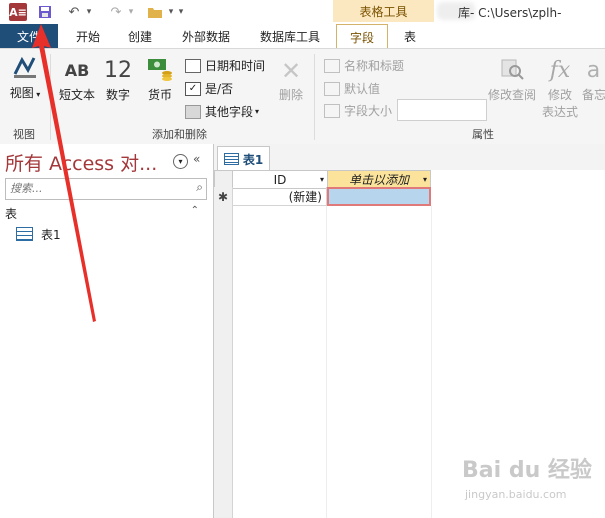 The height and width of the screenshot is (518, 605). I want to click on annotation-arrow, so click(64, 173).